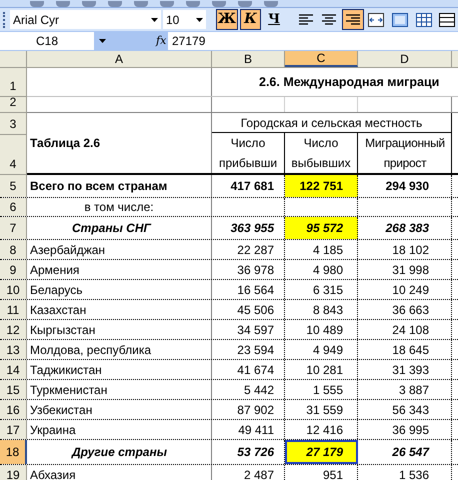  What do you see at coordinates (248, 269) in the screenshot?
I see `table-cell: 36 978` at bounding box center [248, 269].